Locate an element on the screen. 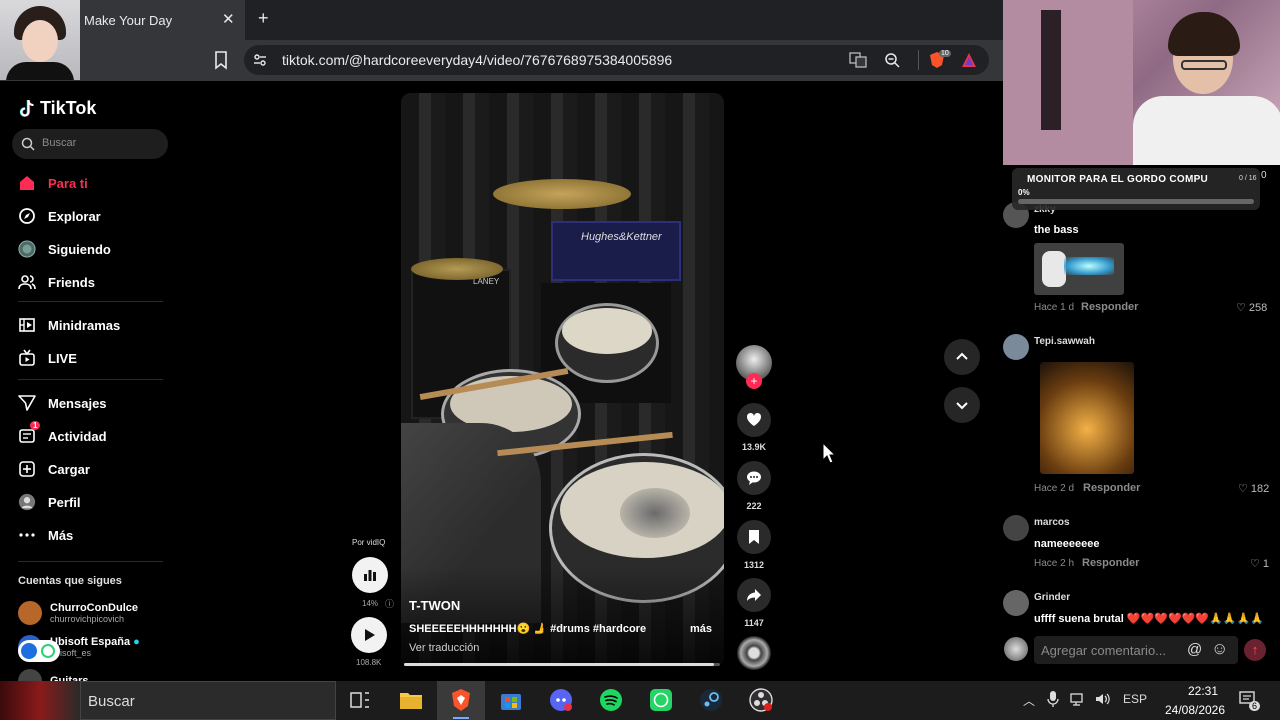 This screenshot has height=720, width=1280. file-explorer-icon is located at coordinates (411, 700).